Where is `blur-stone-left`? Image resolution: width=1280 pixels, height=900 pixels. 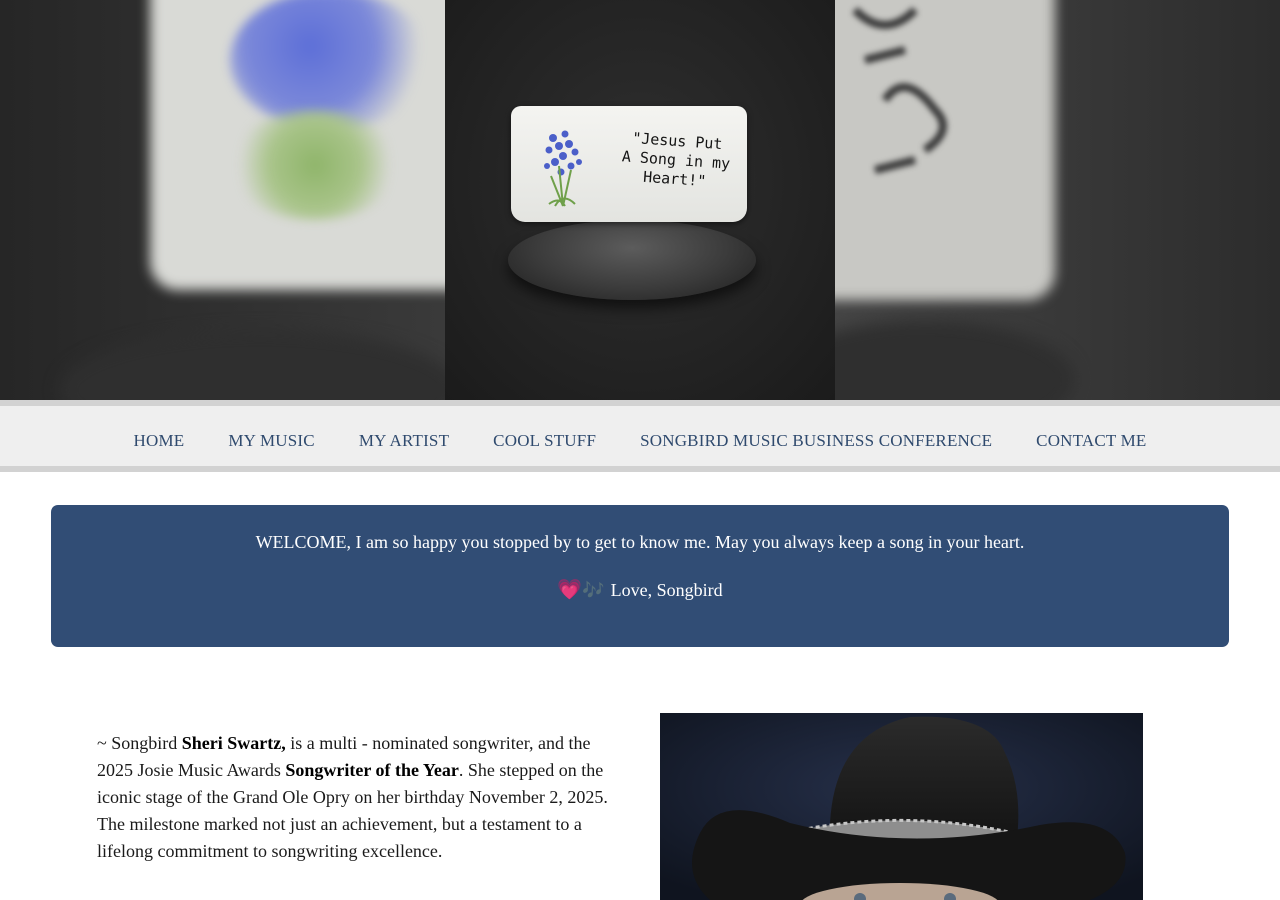
blur-stone-left is located at coordinates (252, 365).